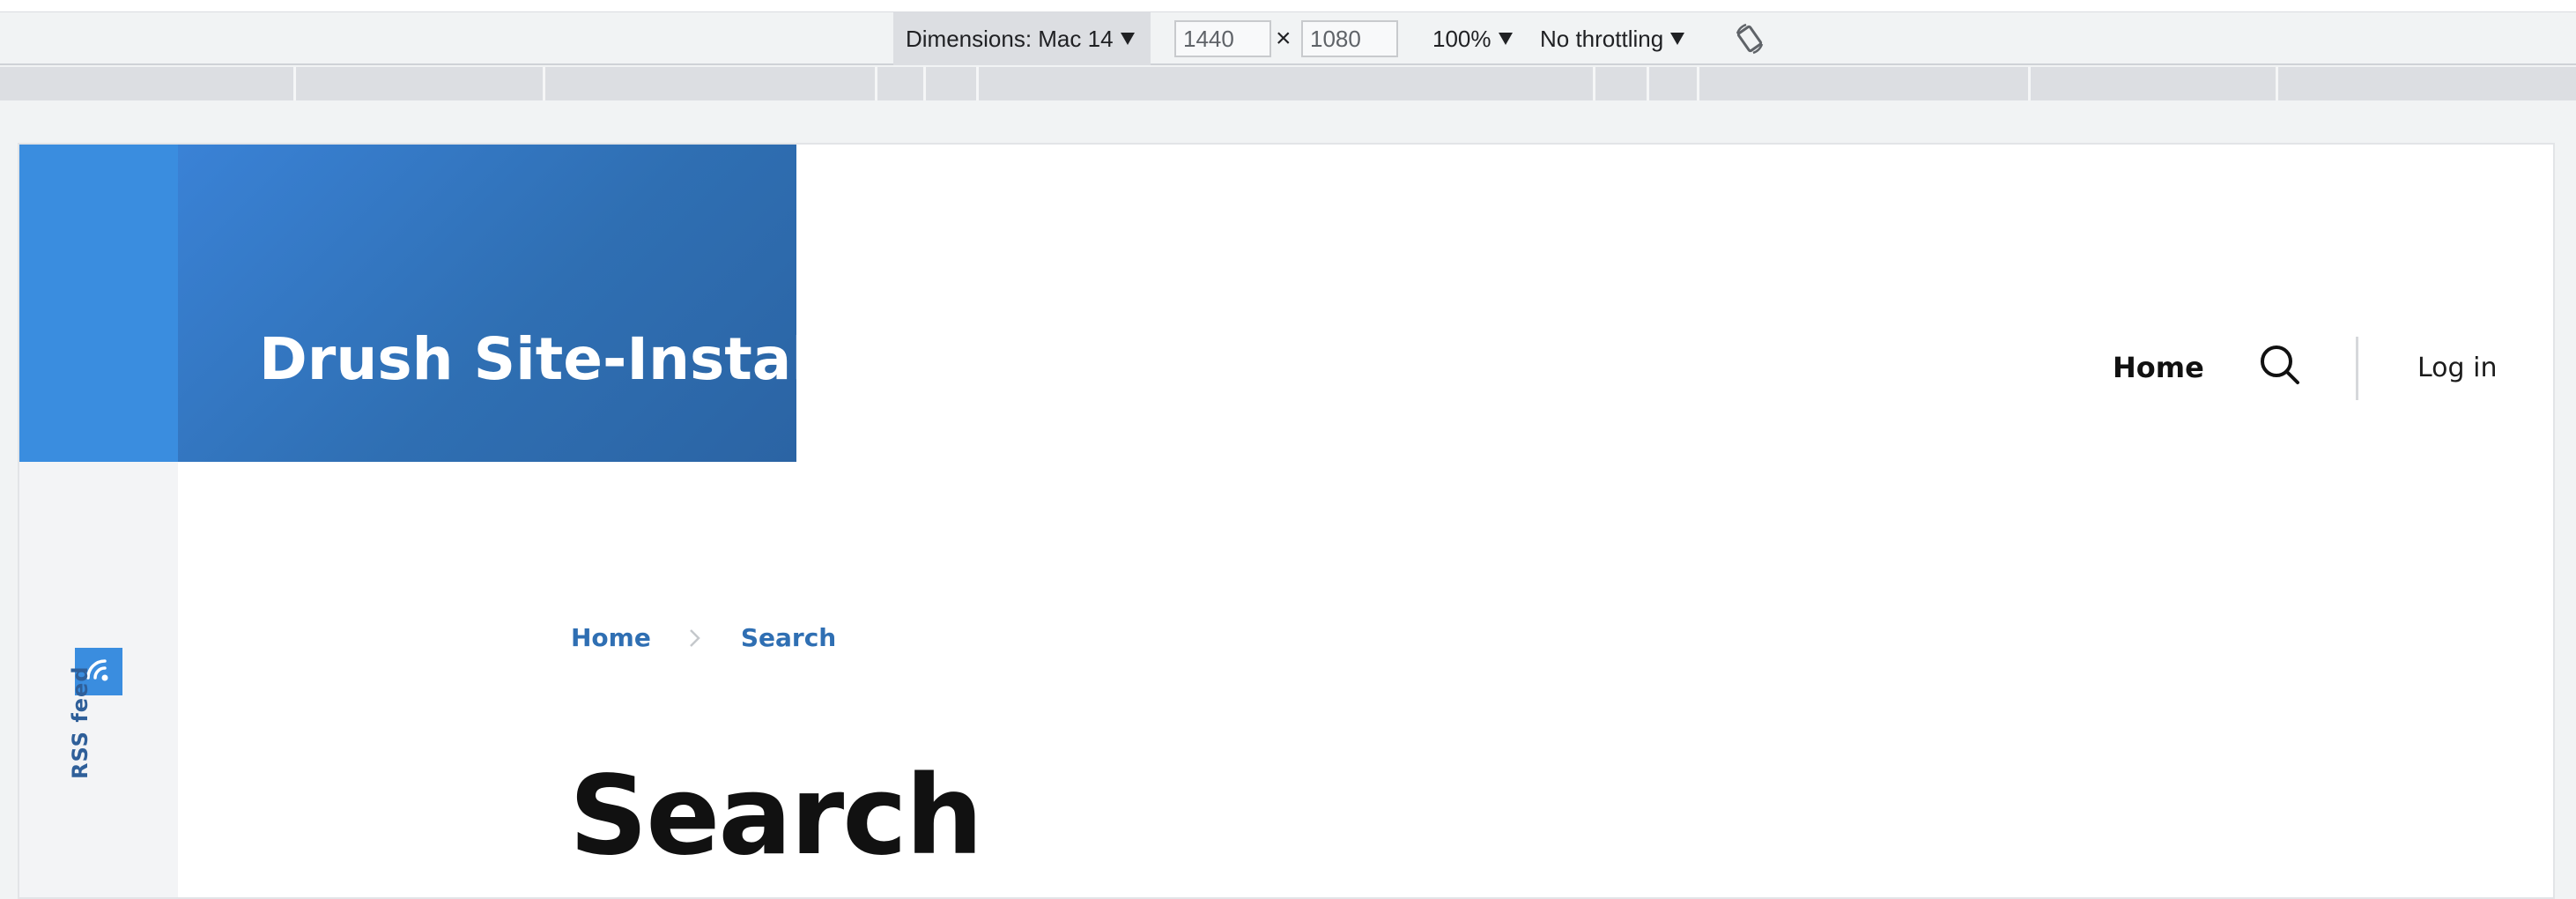 Image resolution: width=2576 pixels, height=899 pixels. What do you see at coordinates (545, 359) in the screenshot?
I see `site-name: Drush Site-Install` at bounding box center [545, 359].